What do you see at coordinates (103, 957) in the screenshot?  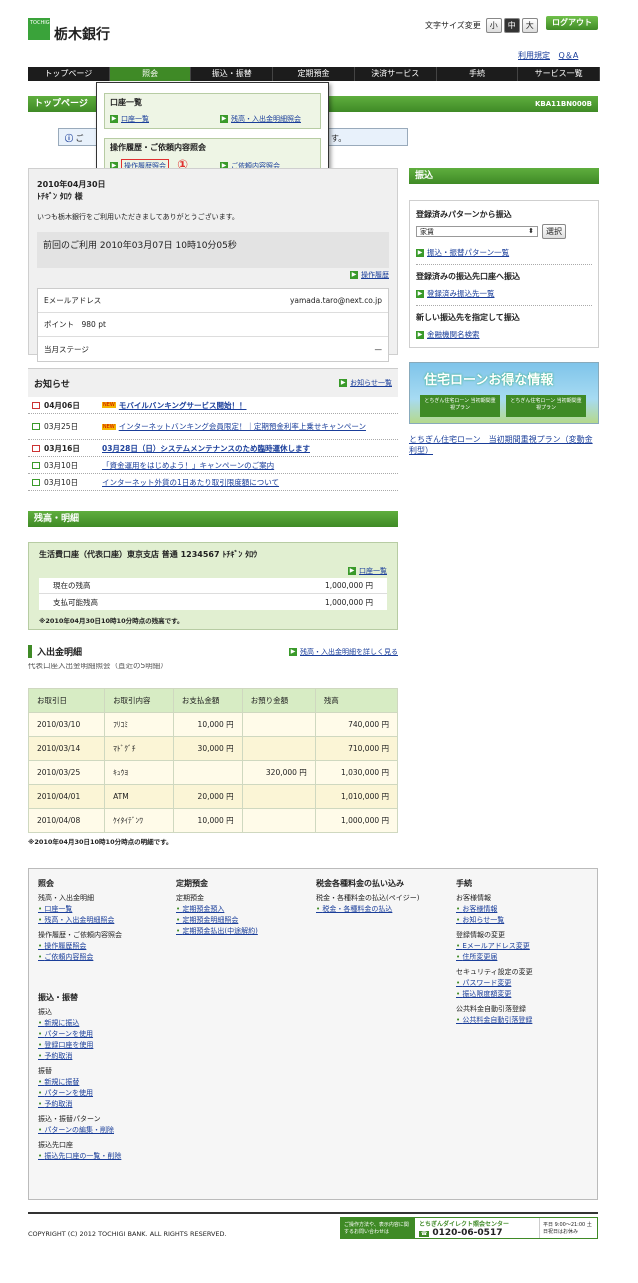 I see `sitemap-link: ご依頼内容照会` at bounding box center [103, 957].